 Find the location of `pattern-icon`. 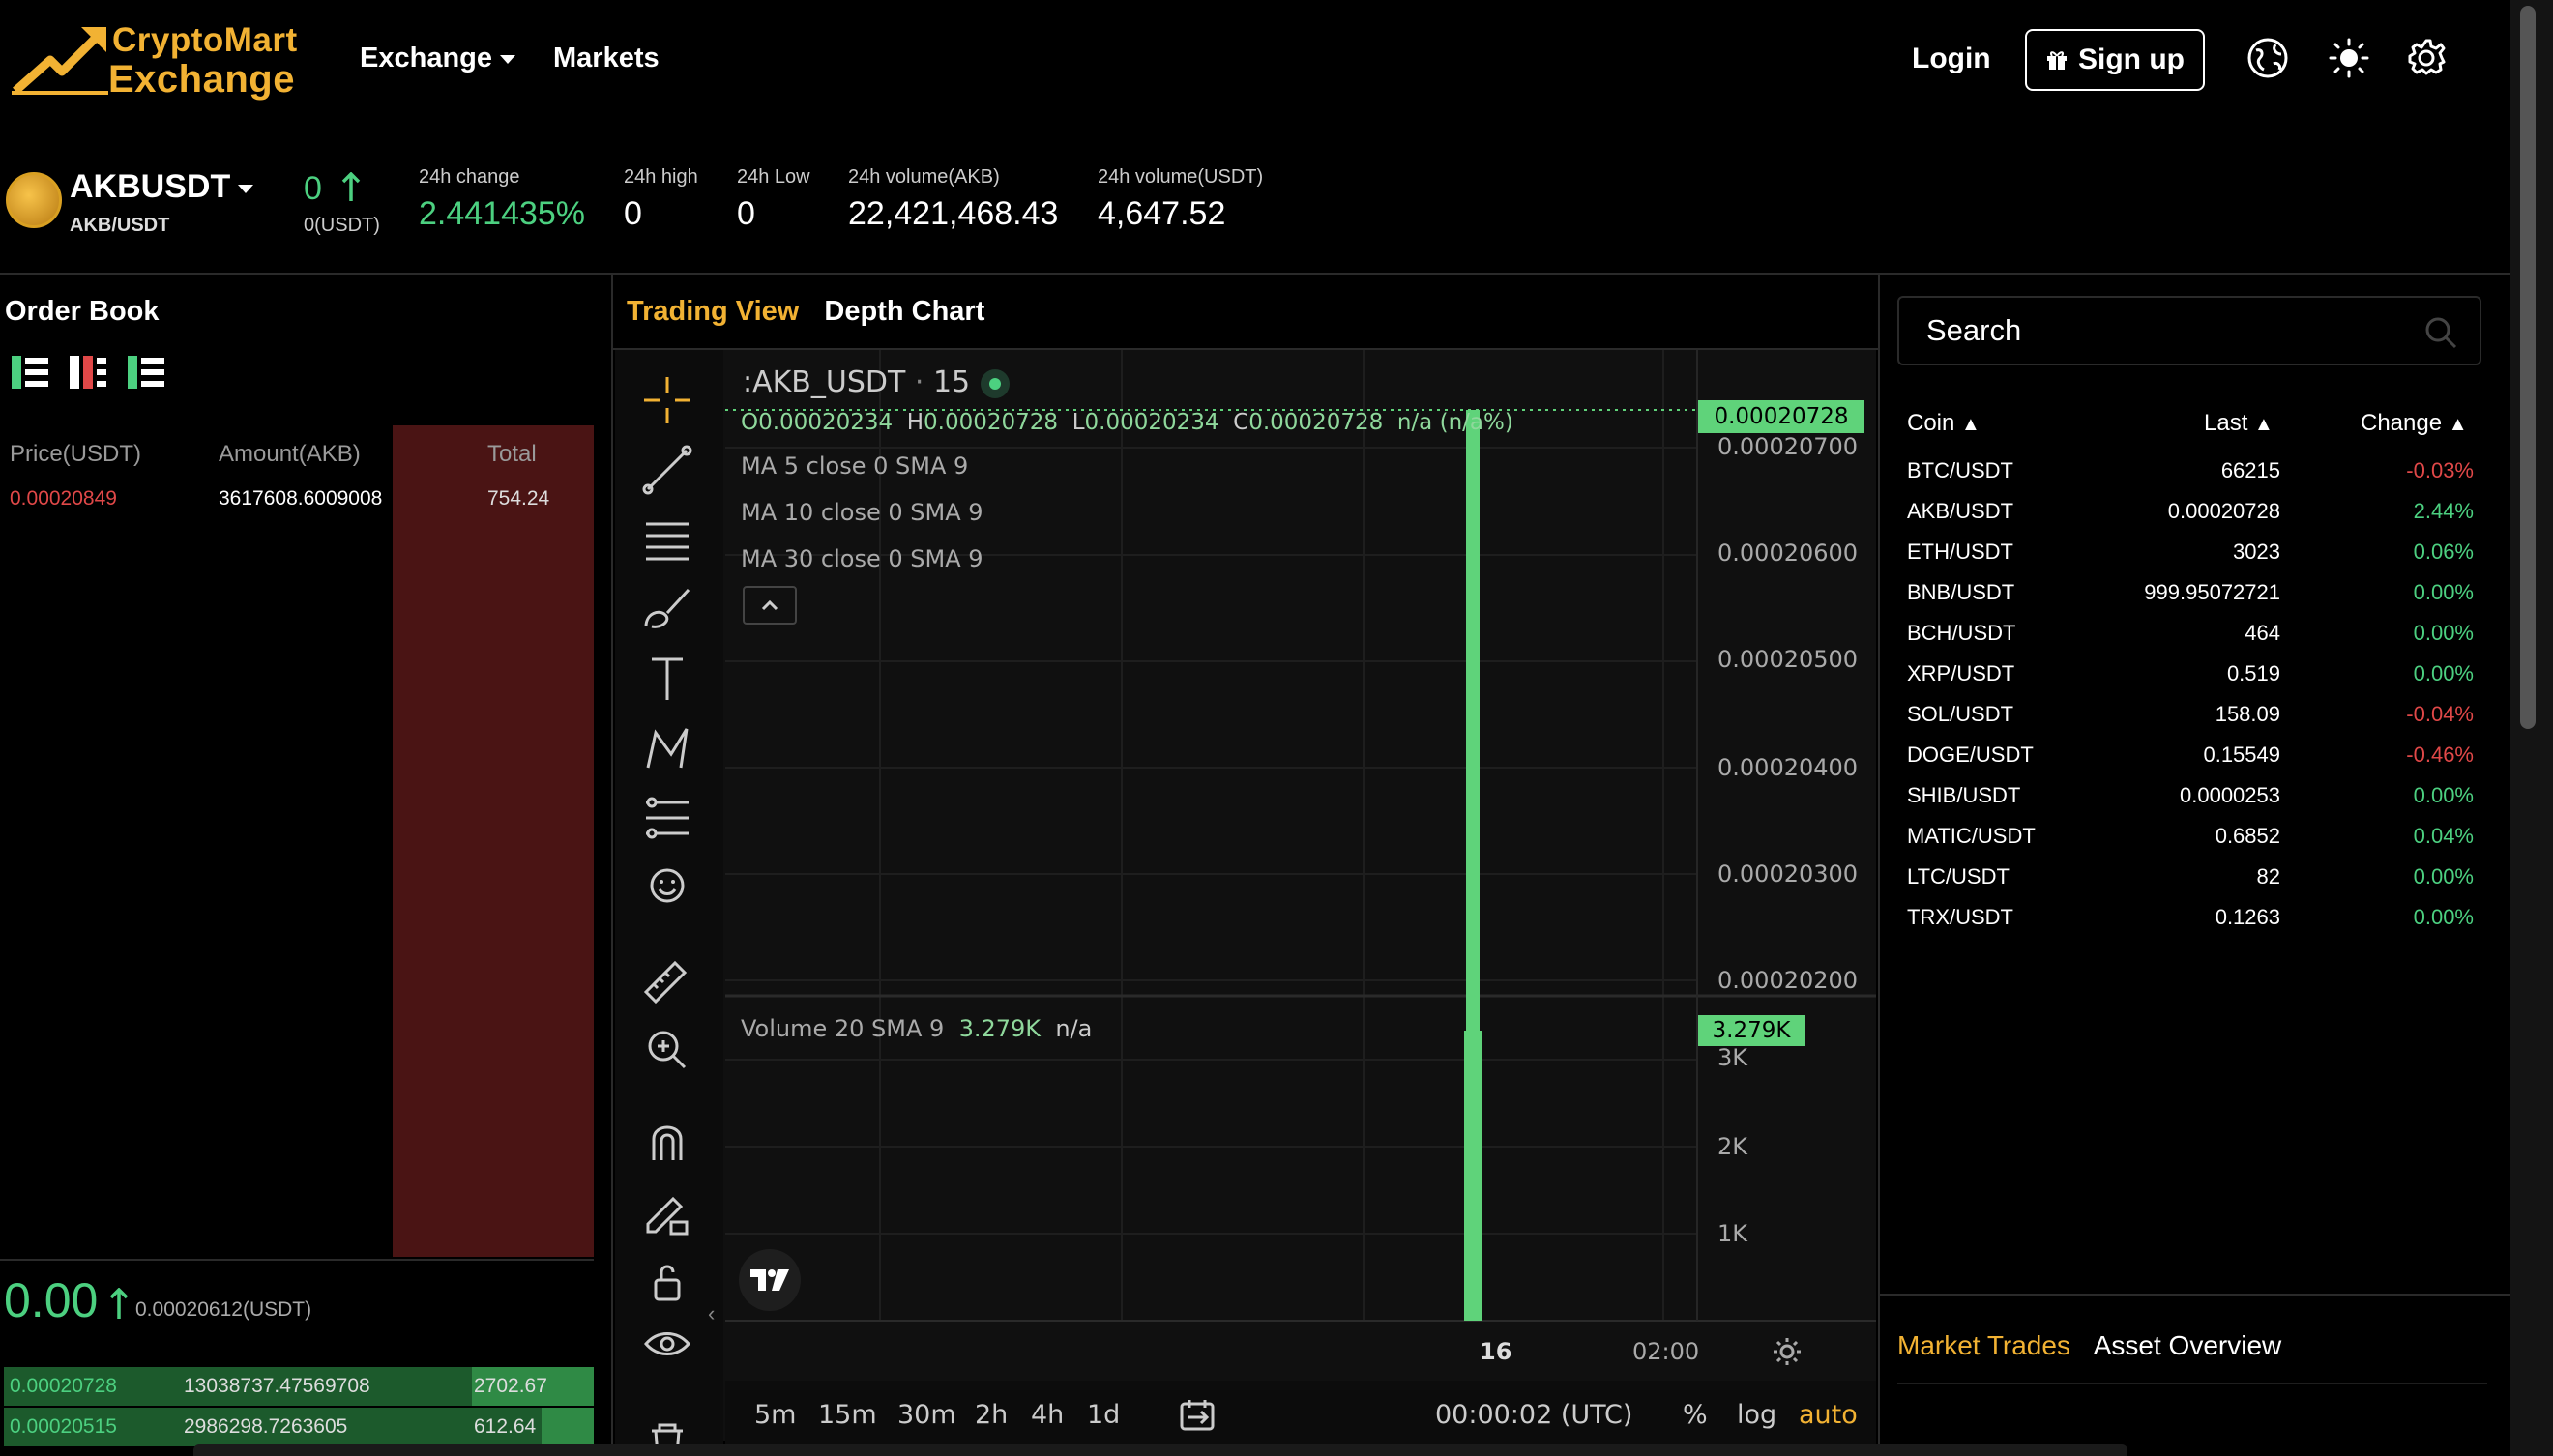

pattern-icon is located at coordinates (667, 748).